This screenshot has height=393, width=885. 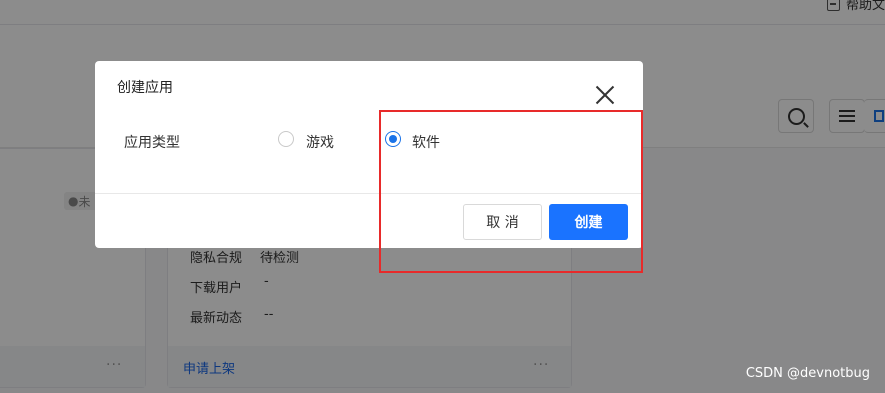 I want to click on annotation-highlight-box, so click(x=511, y=191).